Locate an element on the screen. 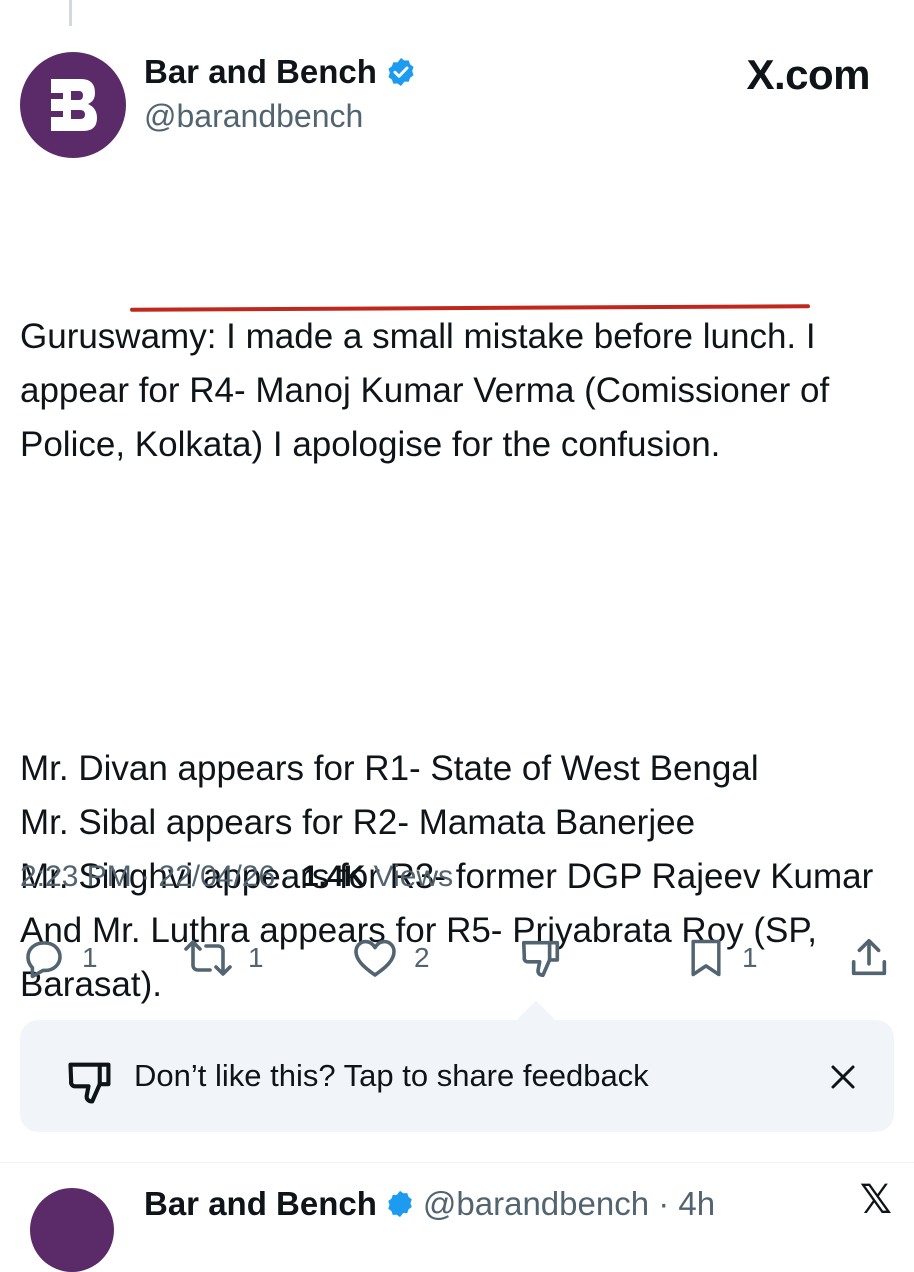  author-name-row: Bar and Bench is located at coordinates (280, 72).